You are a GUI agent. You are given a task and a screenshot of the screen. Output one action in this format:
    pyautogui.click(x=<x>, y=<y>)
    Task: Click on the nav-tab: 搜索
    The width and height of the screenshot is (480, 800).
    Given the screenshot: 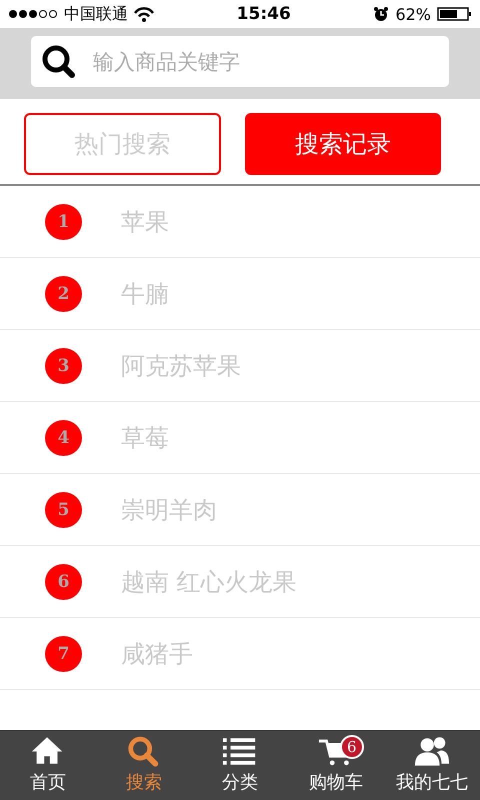 What is the action you would take?
    pyautogui.click(x=144, y=765)
    